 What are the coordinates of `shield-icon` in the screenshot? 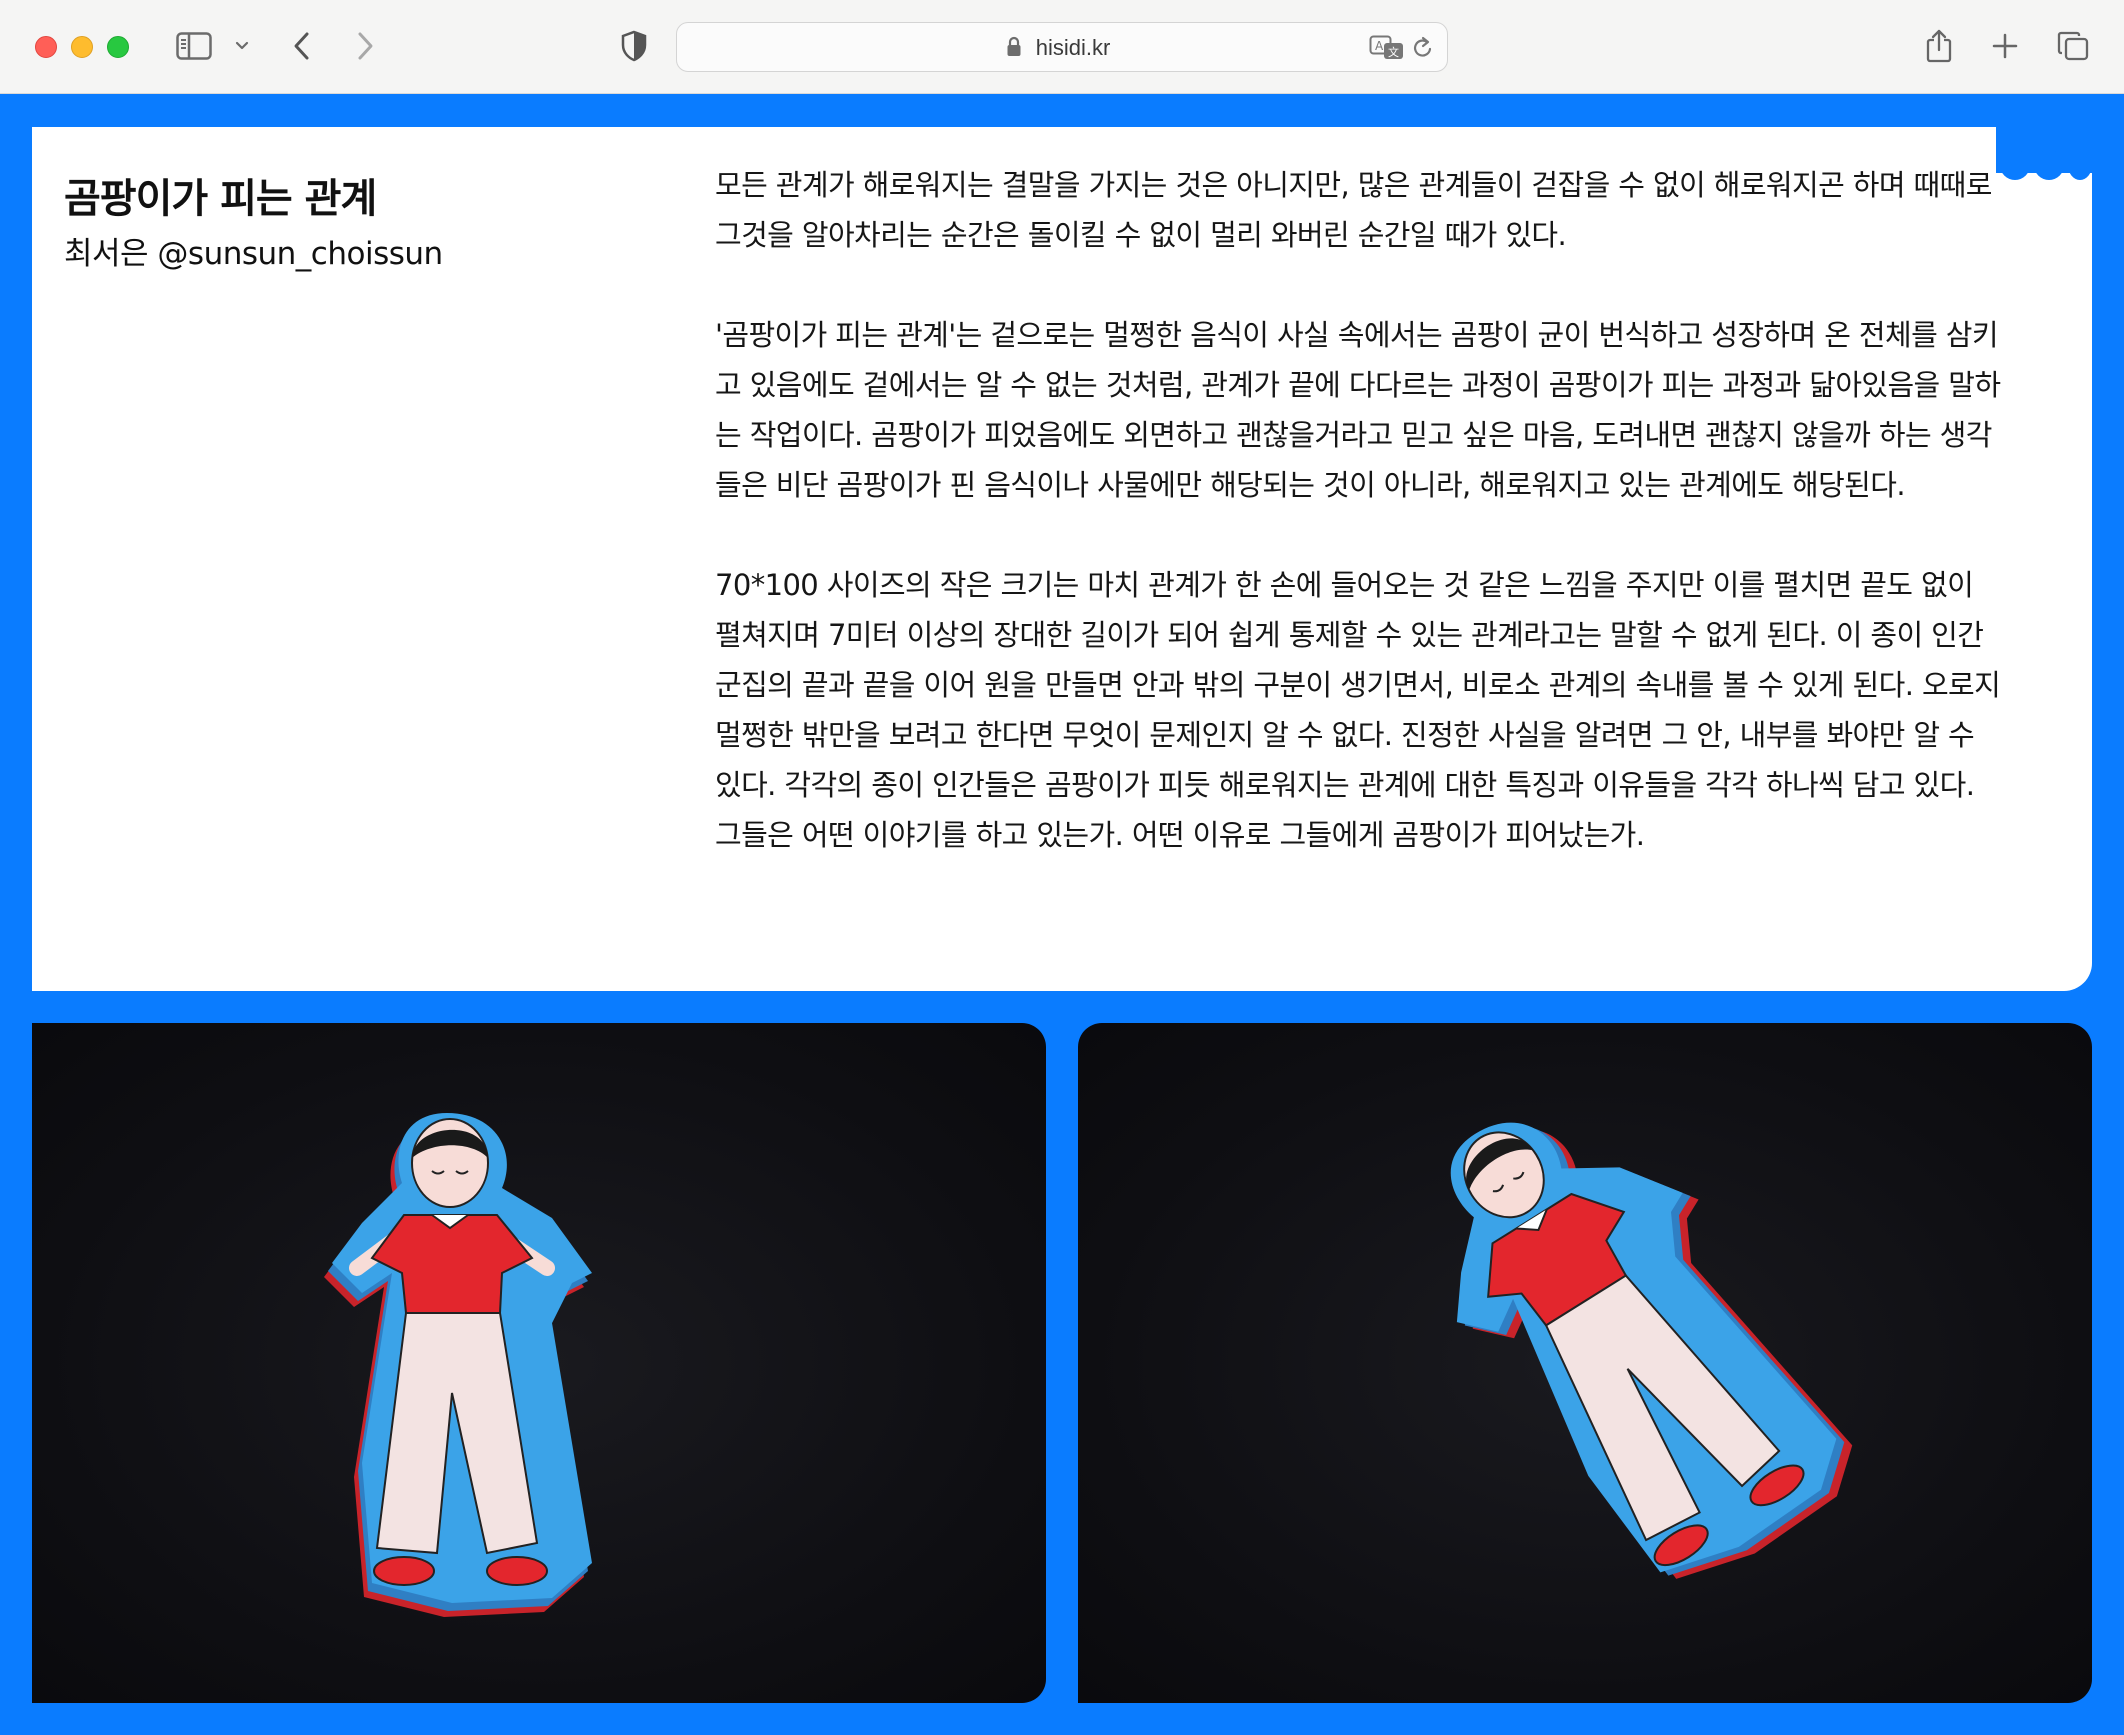 It's located at (634, 46).